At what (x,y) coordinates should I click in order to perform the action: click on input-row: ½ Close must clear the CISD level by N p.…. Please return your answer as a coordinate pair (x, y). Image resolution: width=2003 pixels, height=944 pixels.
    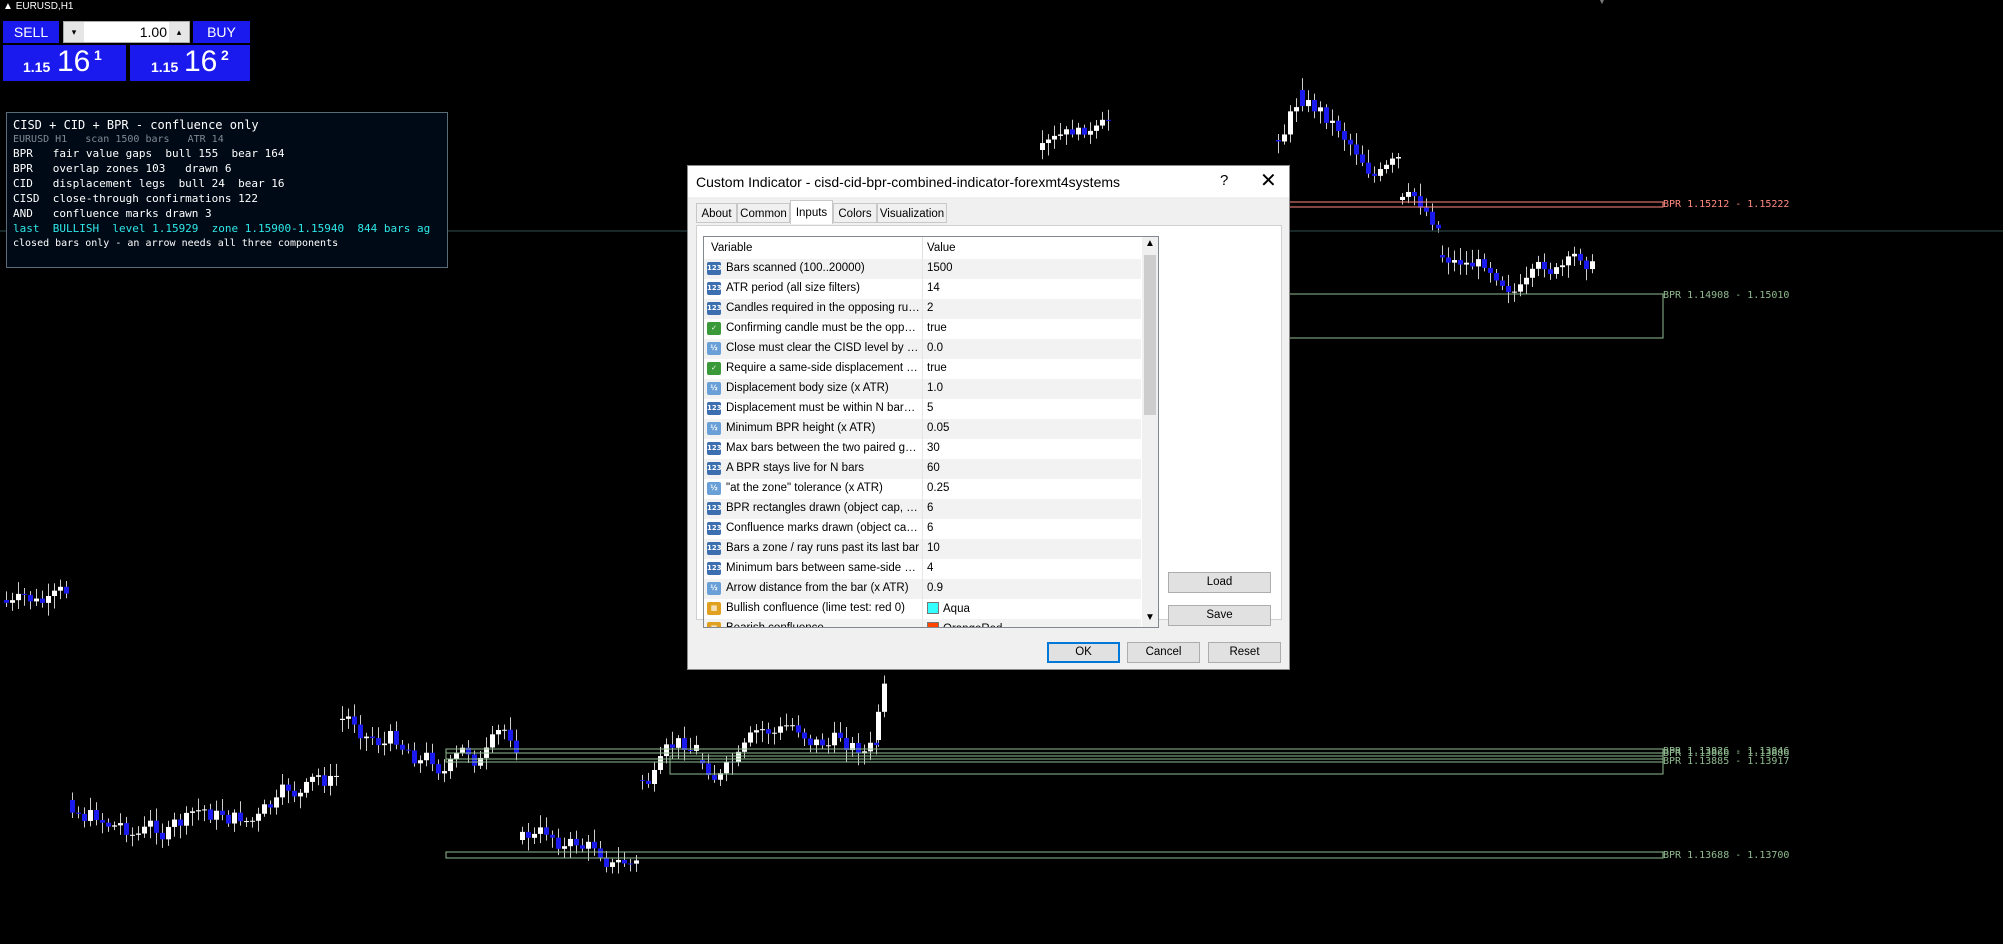
    Looking at the image, I should click on (922, 349).